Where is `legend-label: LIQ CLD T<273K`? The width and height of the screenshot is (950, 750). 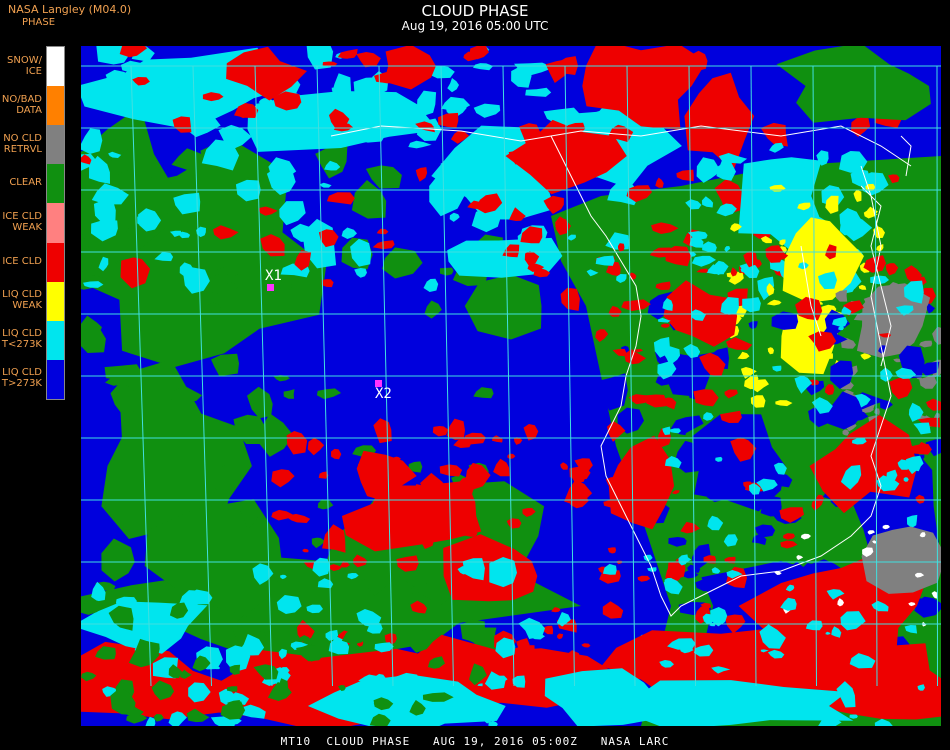
legend-label: LIQ CLD T<273K is located at coordinates (21, 339).